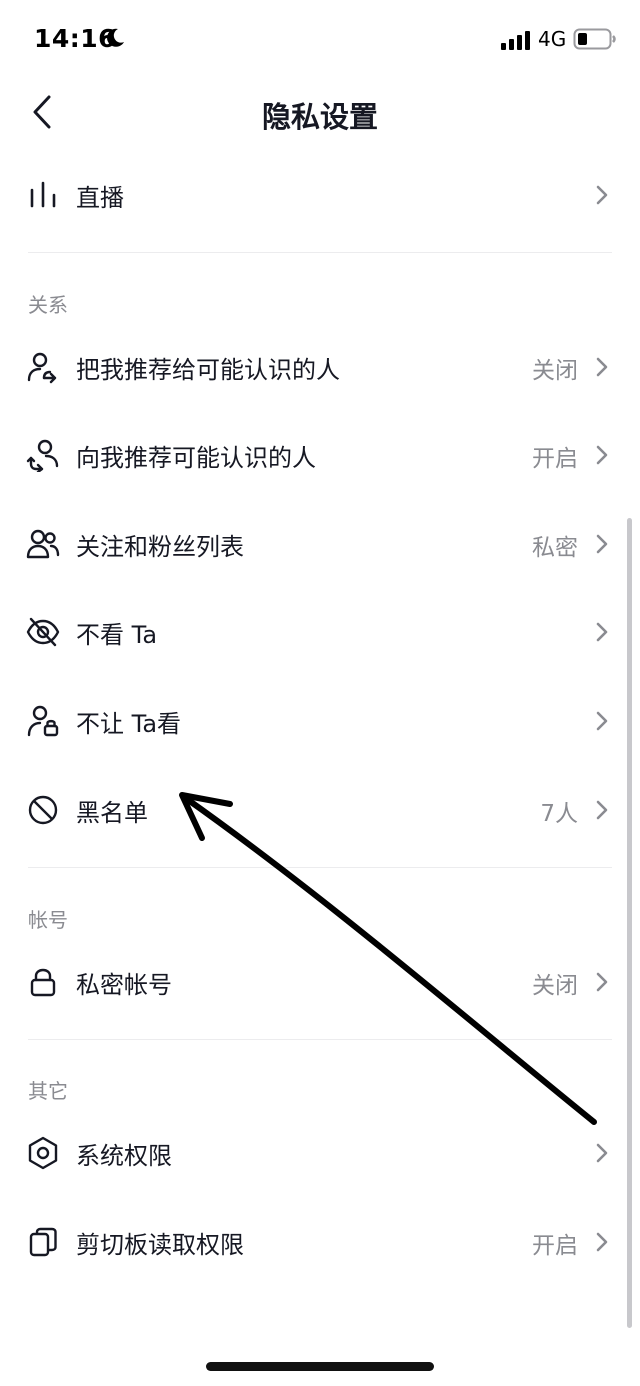  I want to click on moon-icon, so click(115, 37).